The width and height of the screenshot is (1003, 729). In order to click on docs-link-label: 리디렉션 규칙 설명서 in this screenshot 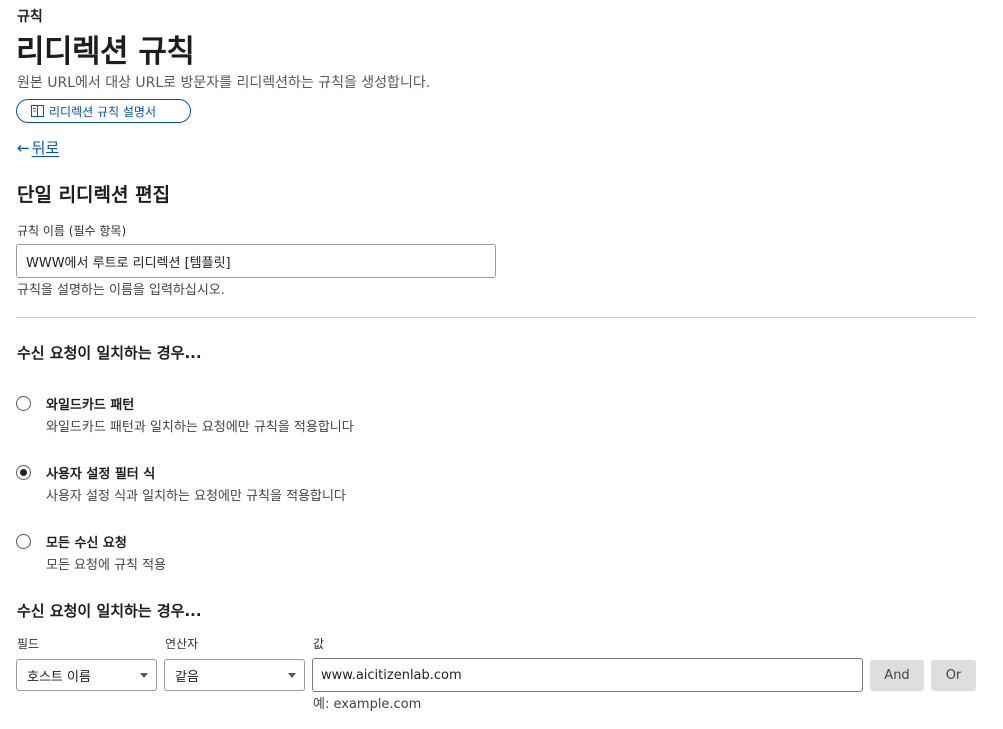, I will do `click(102, 111)`.